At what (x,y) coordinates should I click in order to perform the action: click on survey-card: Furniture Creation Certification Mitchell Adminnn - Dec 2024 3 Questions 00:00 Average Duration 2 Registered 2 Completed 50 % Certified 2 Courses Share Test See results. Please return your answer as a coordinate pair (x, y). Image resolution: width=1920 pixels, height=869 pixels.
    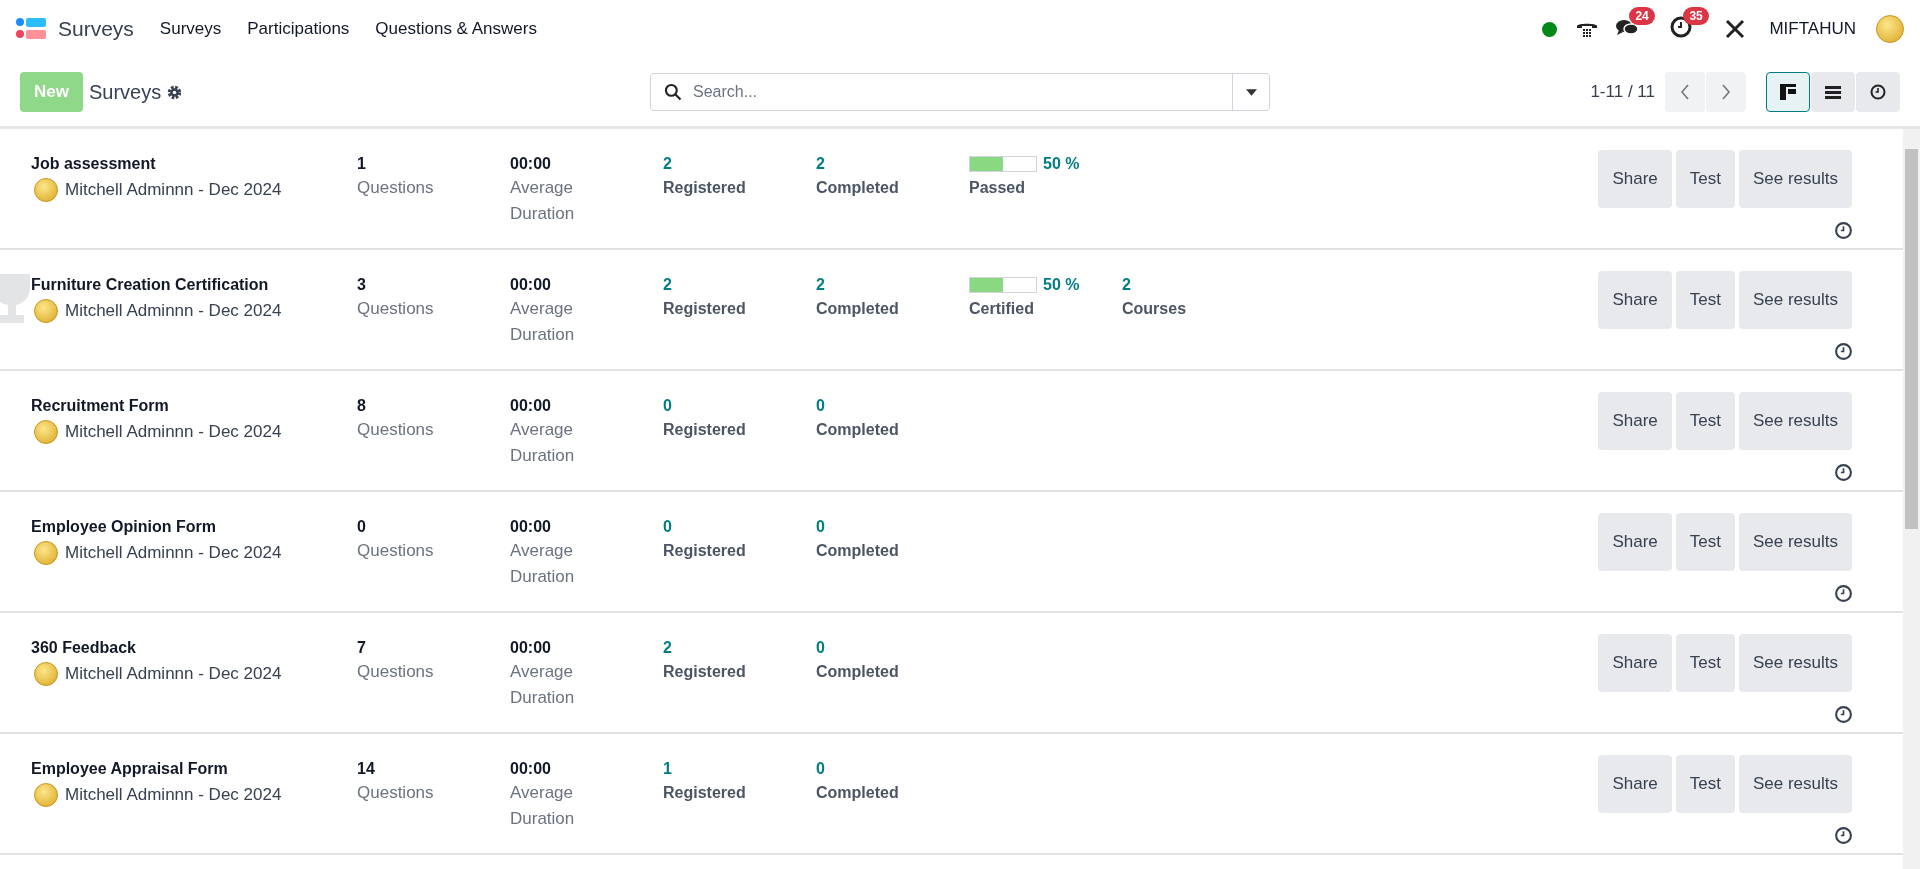
    Looking at the image, I should click on (951, 310).